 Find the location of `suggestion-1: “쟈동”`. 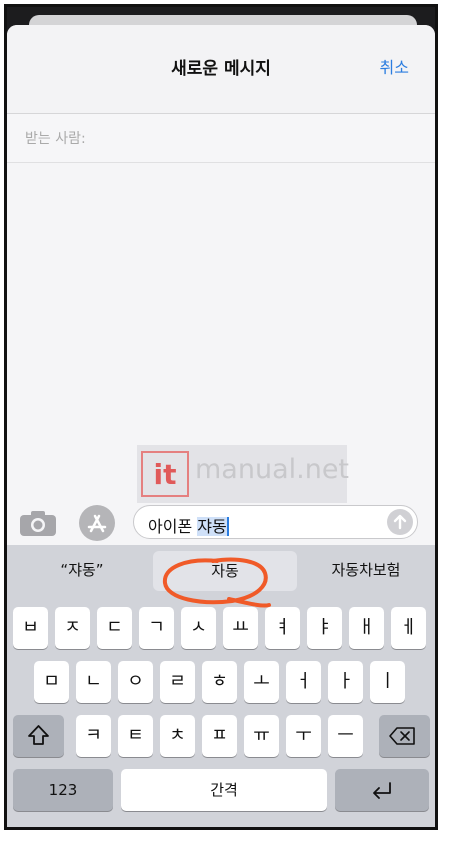

suggestion-1: “쟈동” is located at coordinates (82, 570).